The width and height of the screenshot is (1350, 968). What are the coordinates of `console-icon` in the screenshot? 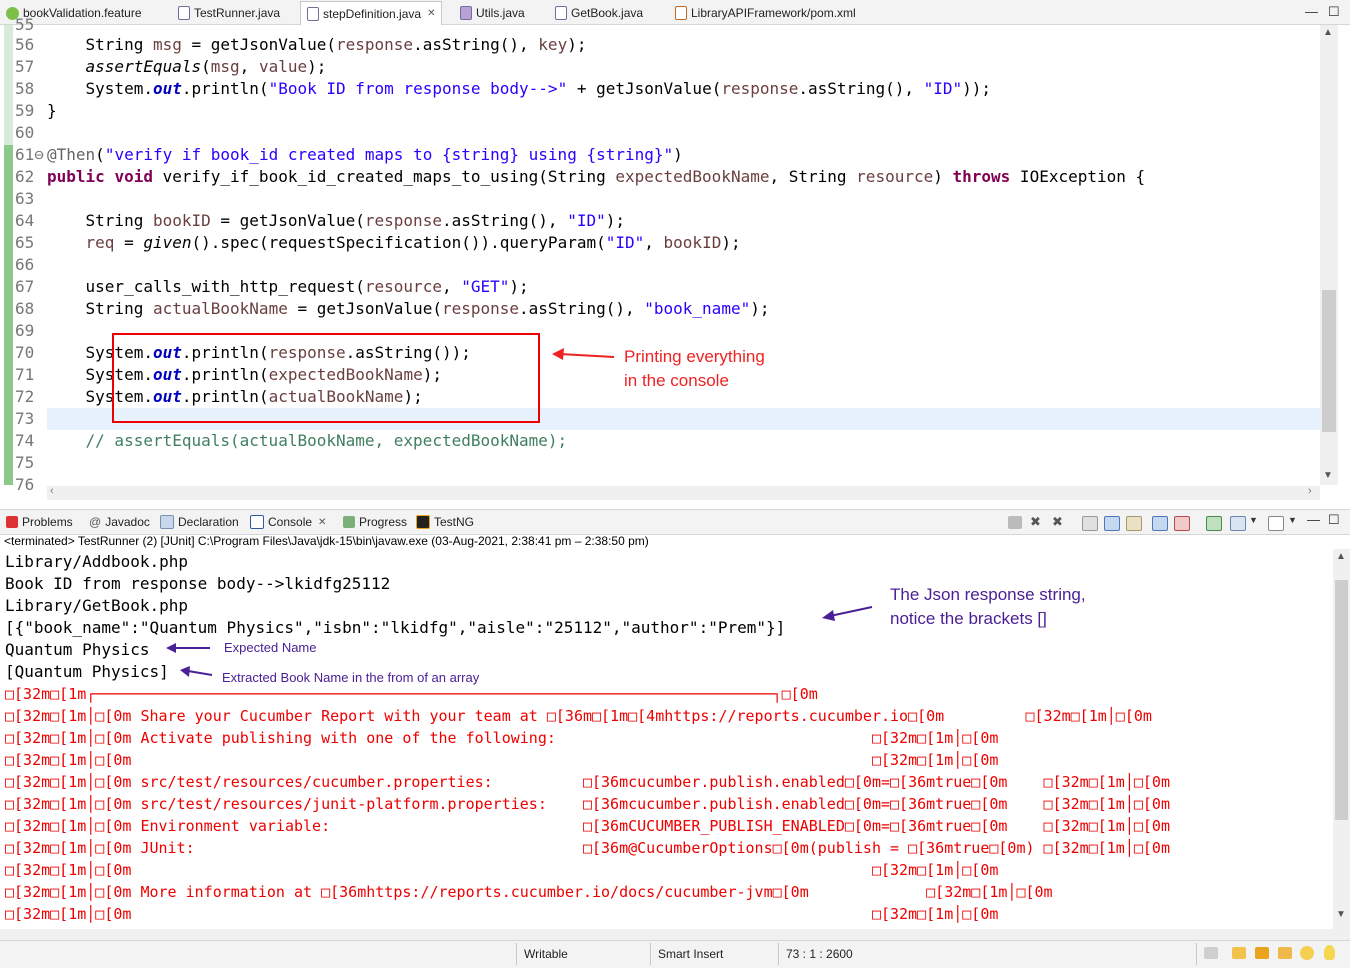 It's located at (257, 522).